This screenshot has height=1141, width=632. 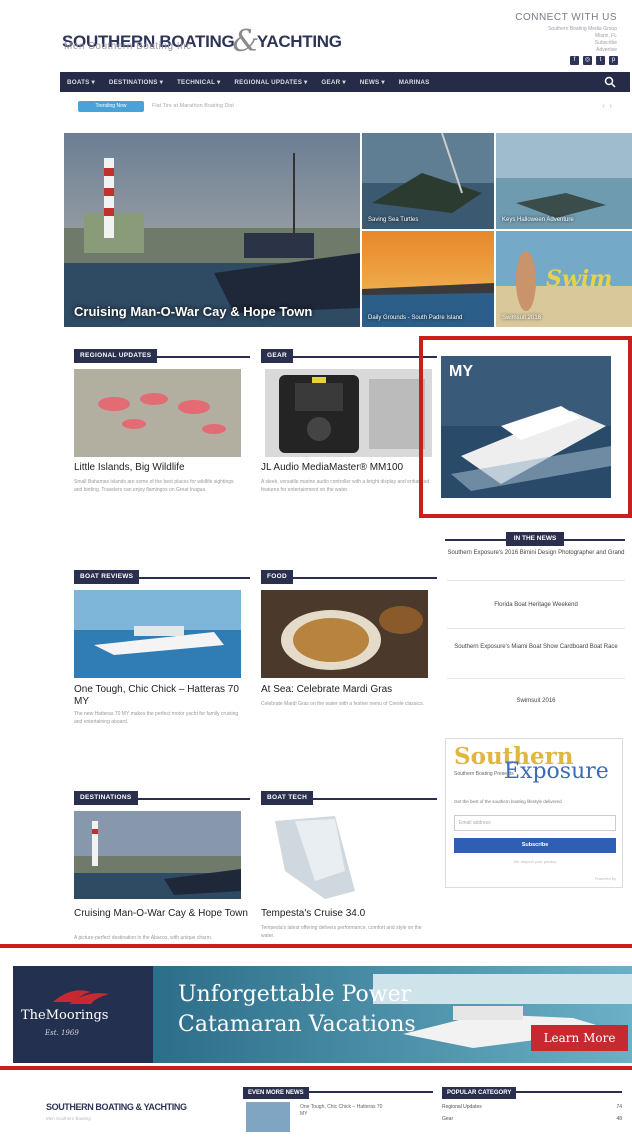 What do you see at coordinates (161, 914) in the screenshot?
I see `article-title: Cruising Man-O-War Cay & Hope Town` at bounding box center [161, 914].